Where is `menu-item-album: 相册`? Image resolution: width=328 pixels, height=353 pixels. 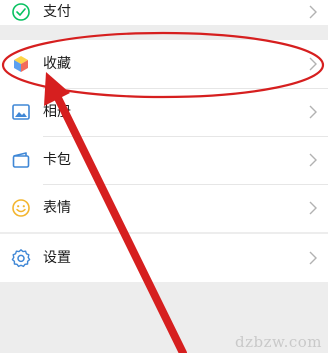 menu-item-album: 相册 is located at coordinates (164, 112).